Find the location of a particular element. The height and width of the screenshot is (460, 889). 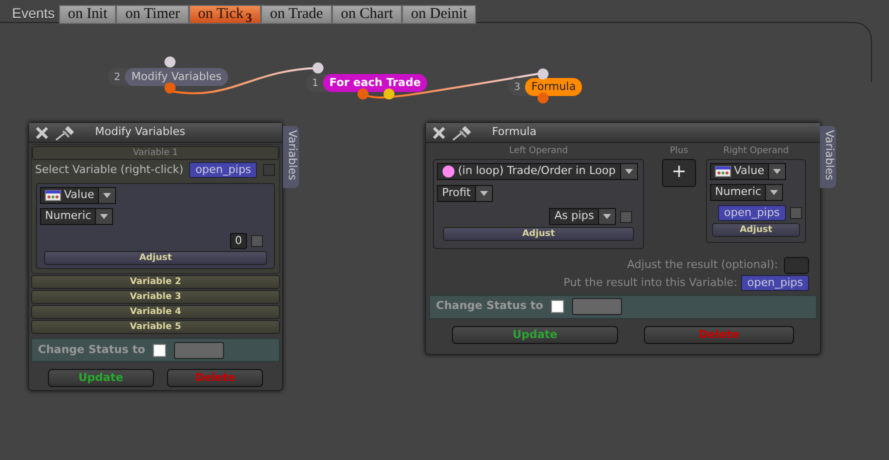

window-title: Formula is located at coordinates (514, 132).